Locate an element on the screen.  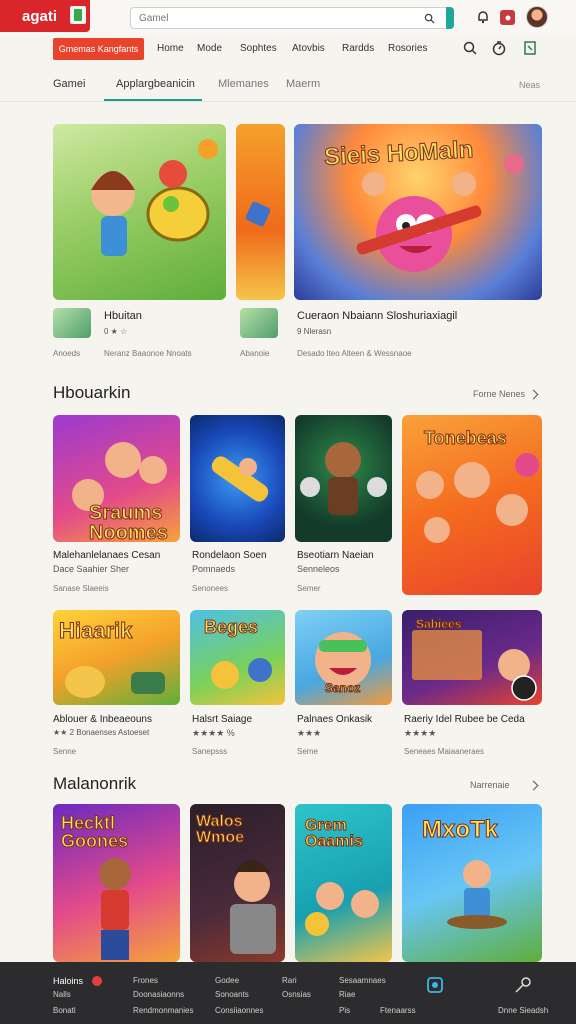
game-card-banner: Beges is located at coordinates (231, 627).